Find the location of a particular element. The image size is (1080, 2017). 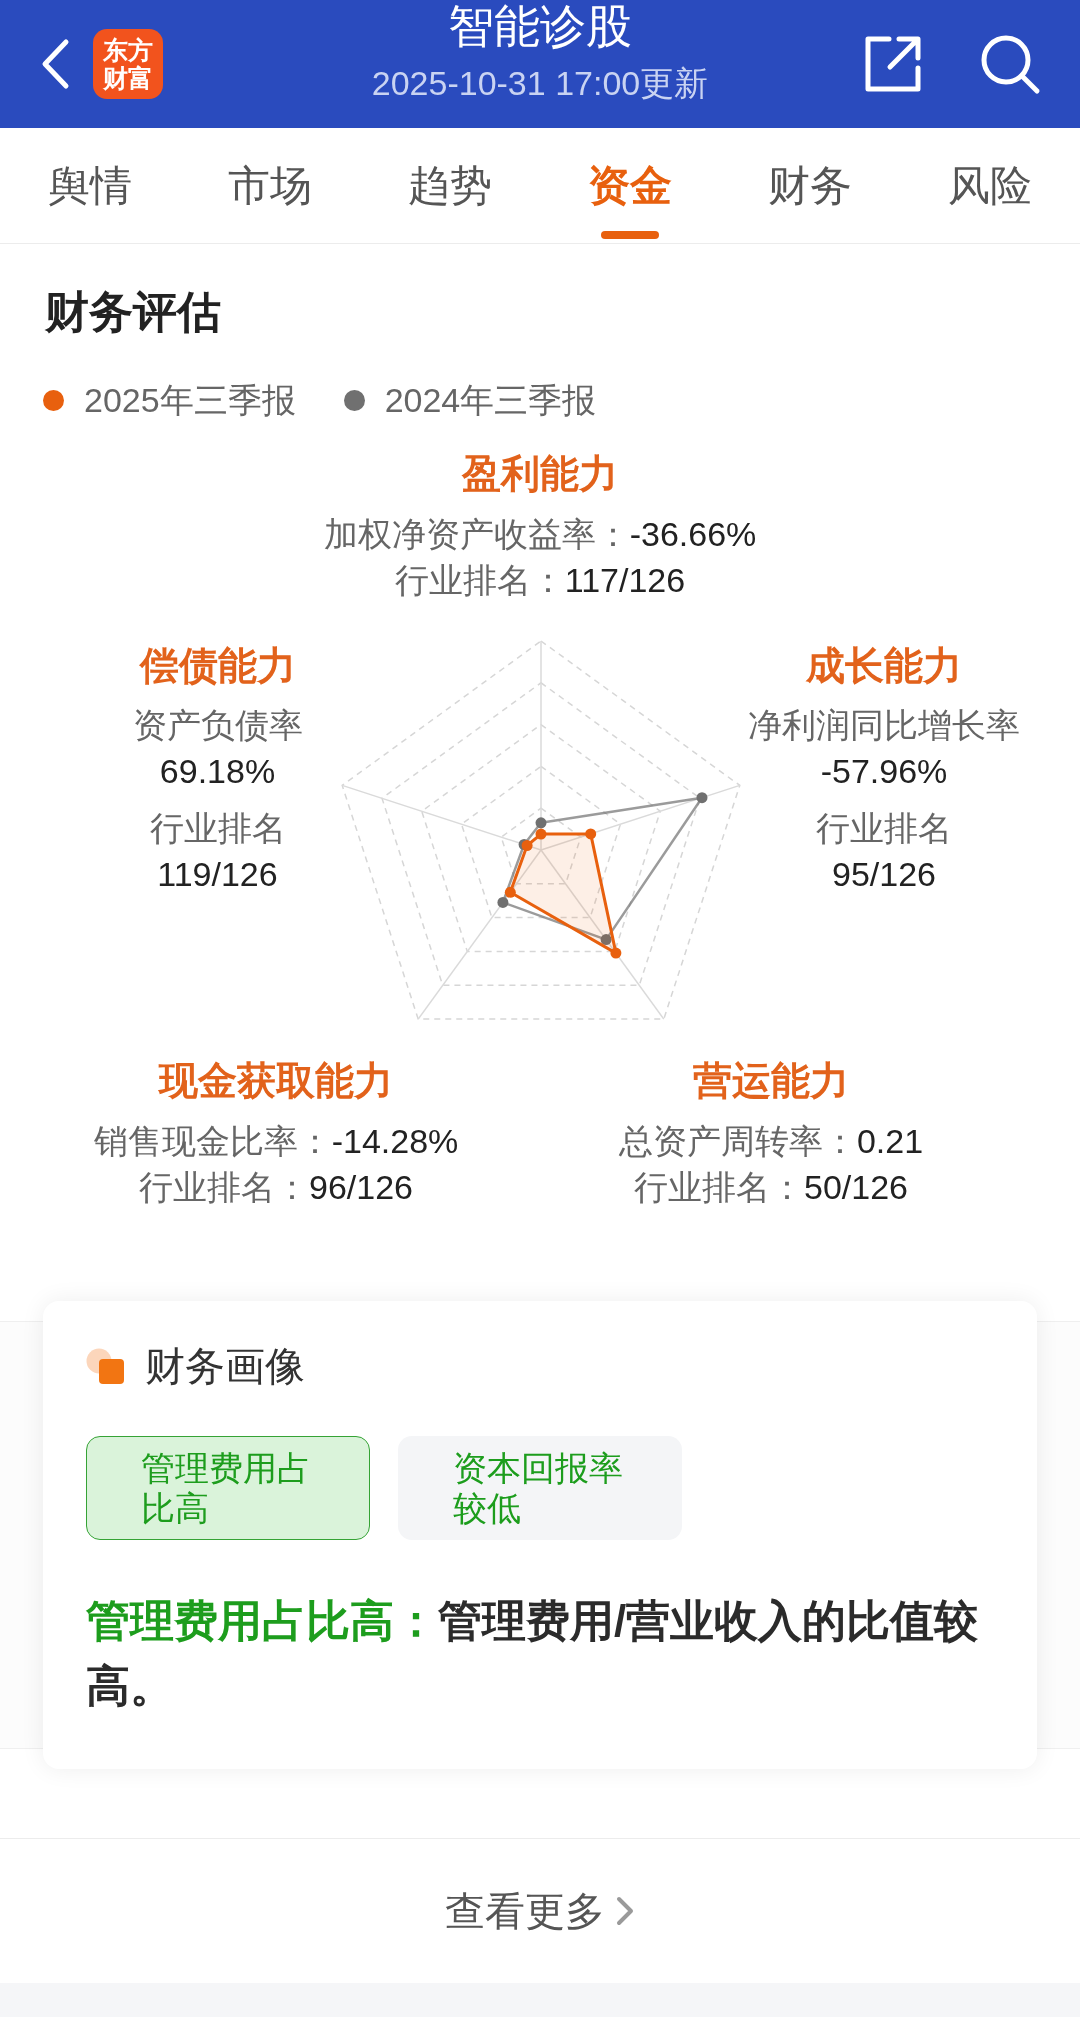

metric-value: -36.66% is located at coordinates (693, 534).